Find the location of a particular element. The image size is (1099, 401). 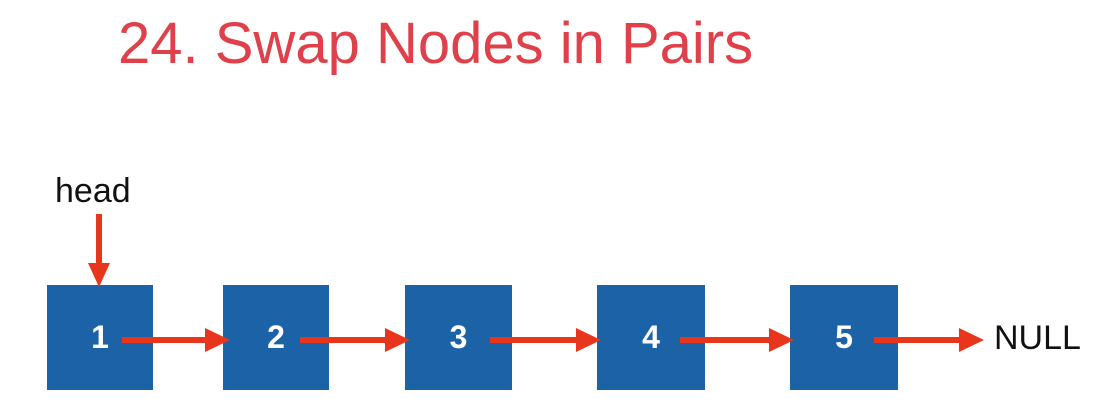

head-pointer-arrow is located at coordinates (99, 250).